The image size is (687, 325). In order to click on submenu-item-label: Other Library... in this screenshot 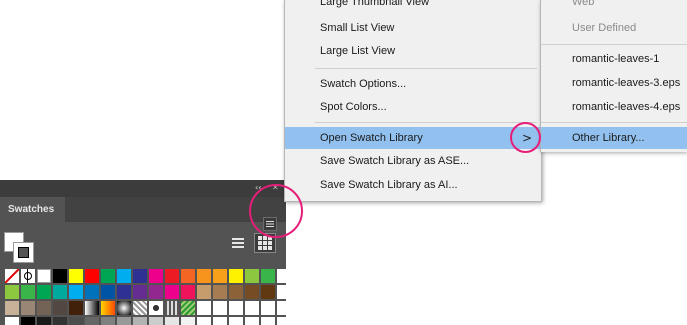, I will do `click(608, 138)`.